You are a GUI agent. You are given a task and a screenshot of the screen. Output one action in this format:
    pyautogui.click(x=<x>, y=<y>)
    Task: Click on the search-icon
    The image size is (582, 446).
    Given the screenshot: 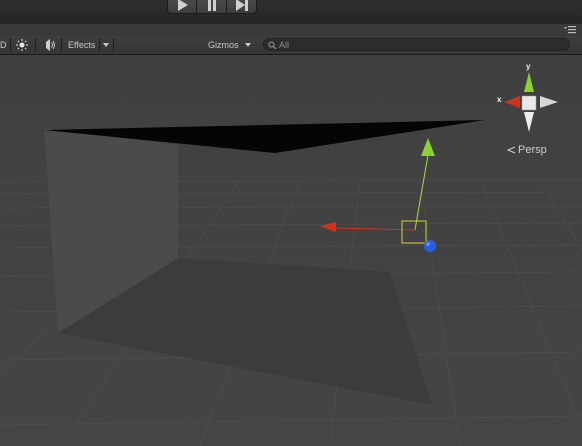 What is the action you would take?
    pyautogui.click(x=272, y=45)
    